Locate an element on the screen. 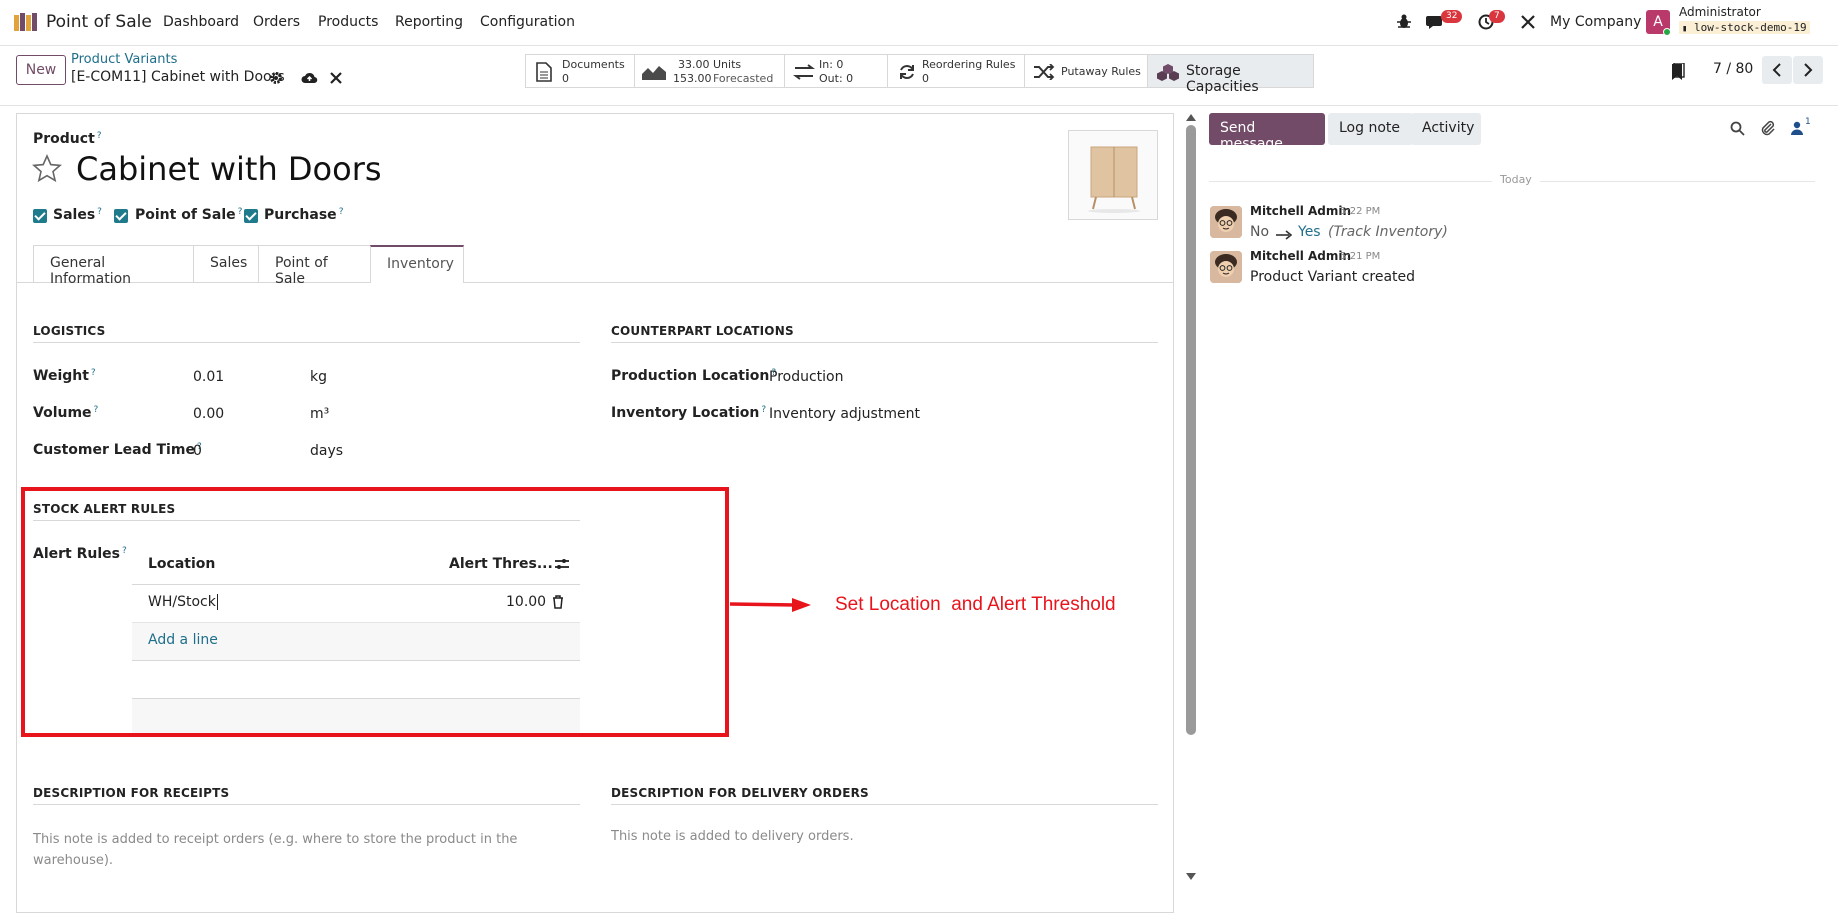  receipts-divider is located at coordinates (306, 804).